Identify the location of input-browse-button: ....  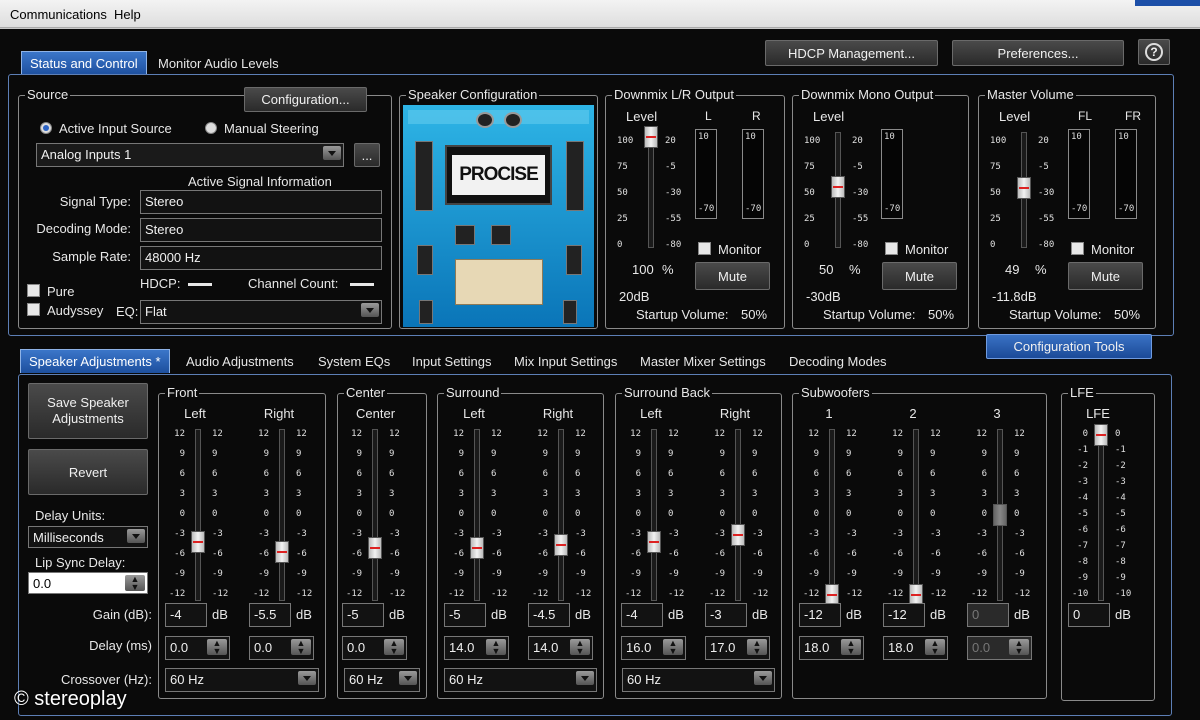
(367, 155).